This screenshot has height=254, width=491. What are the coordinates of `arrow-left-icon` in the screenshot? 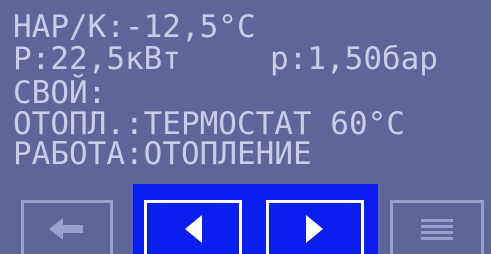 It's located at (67, 229).